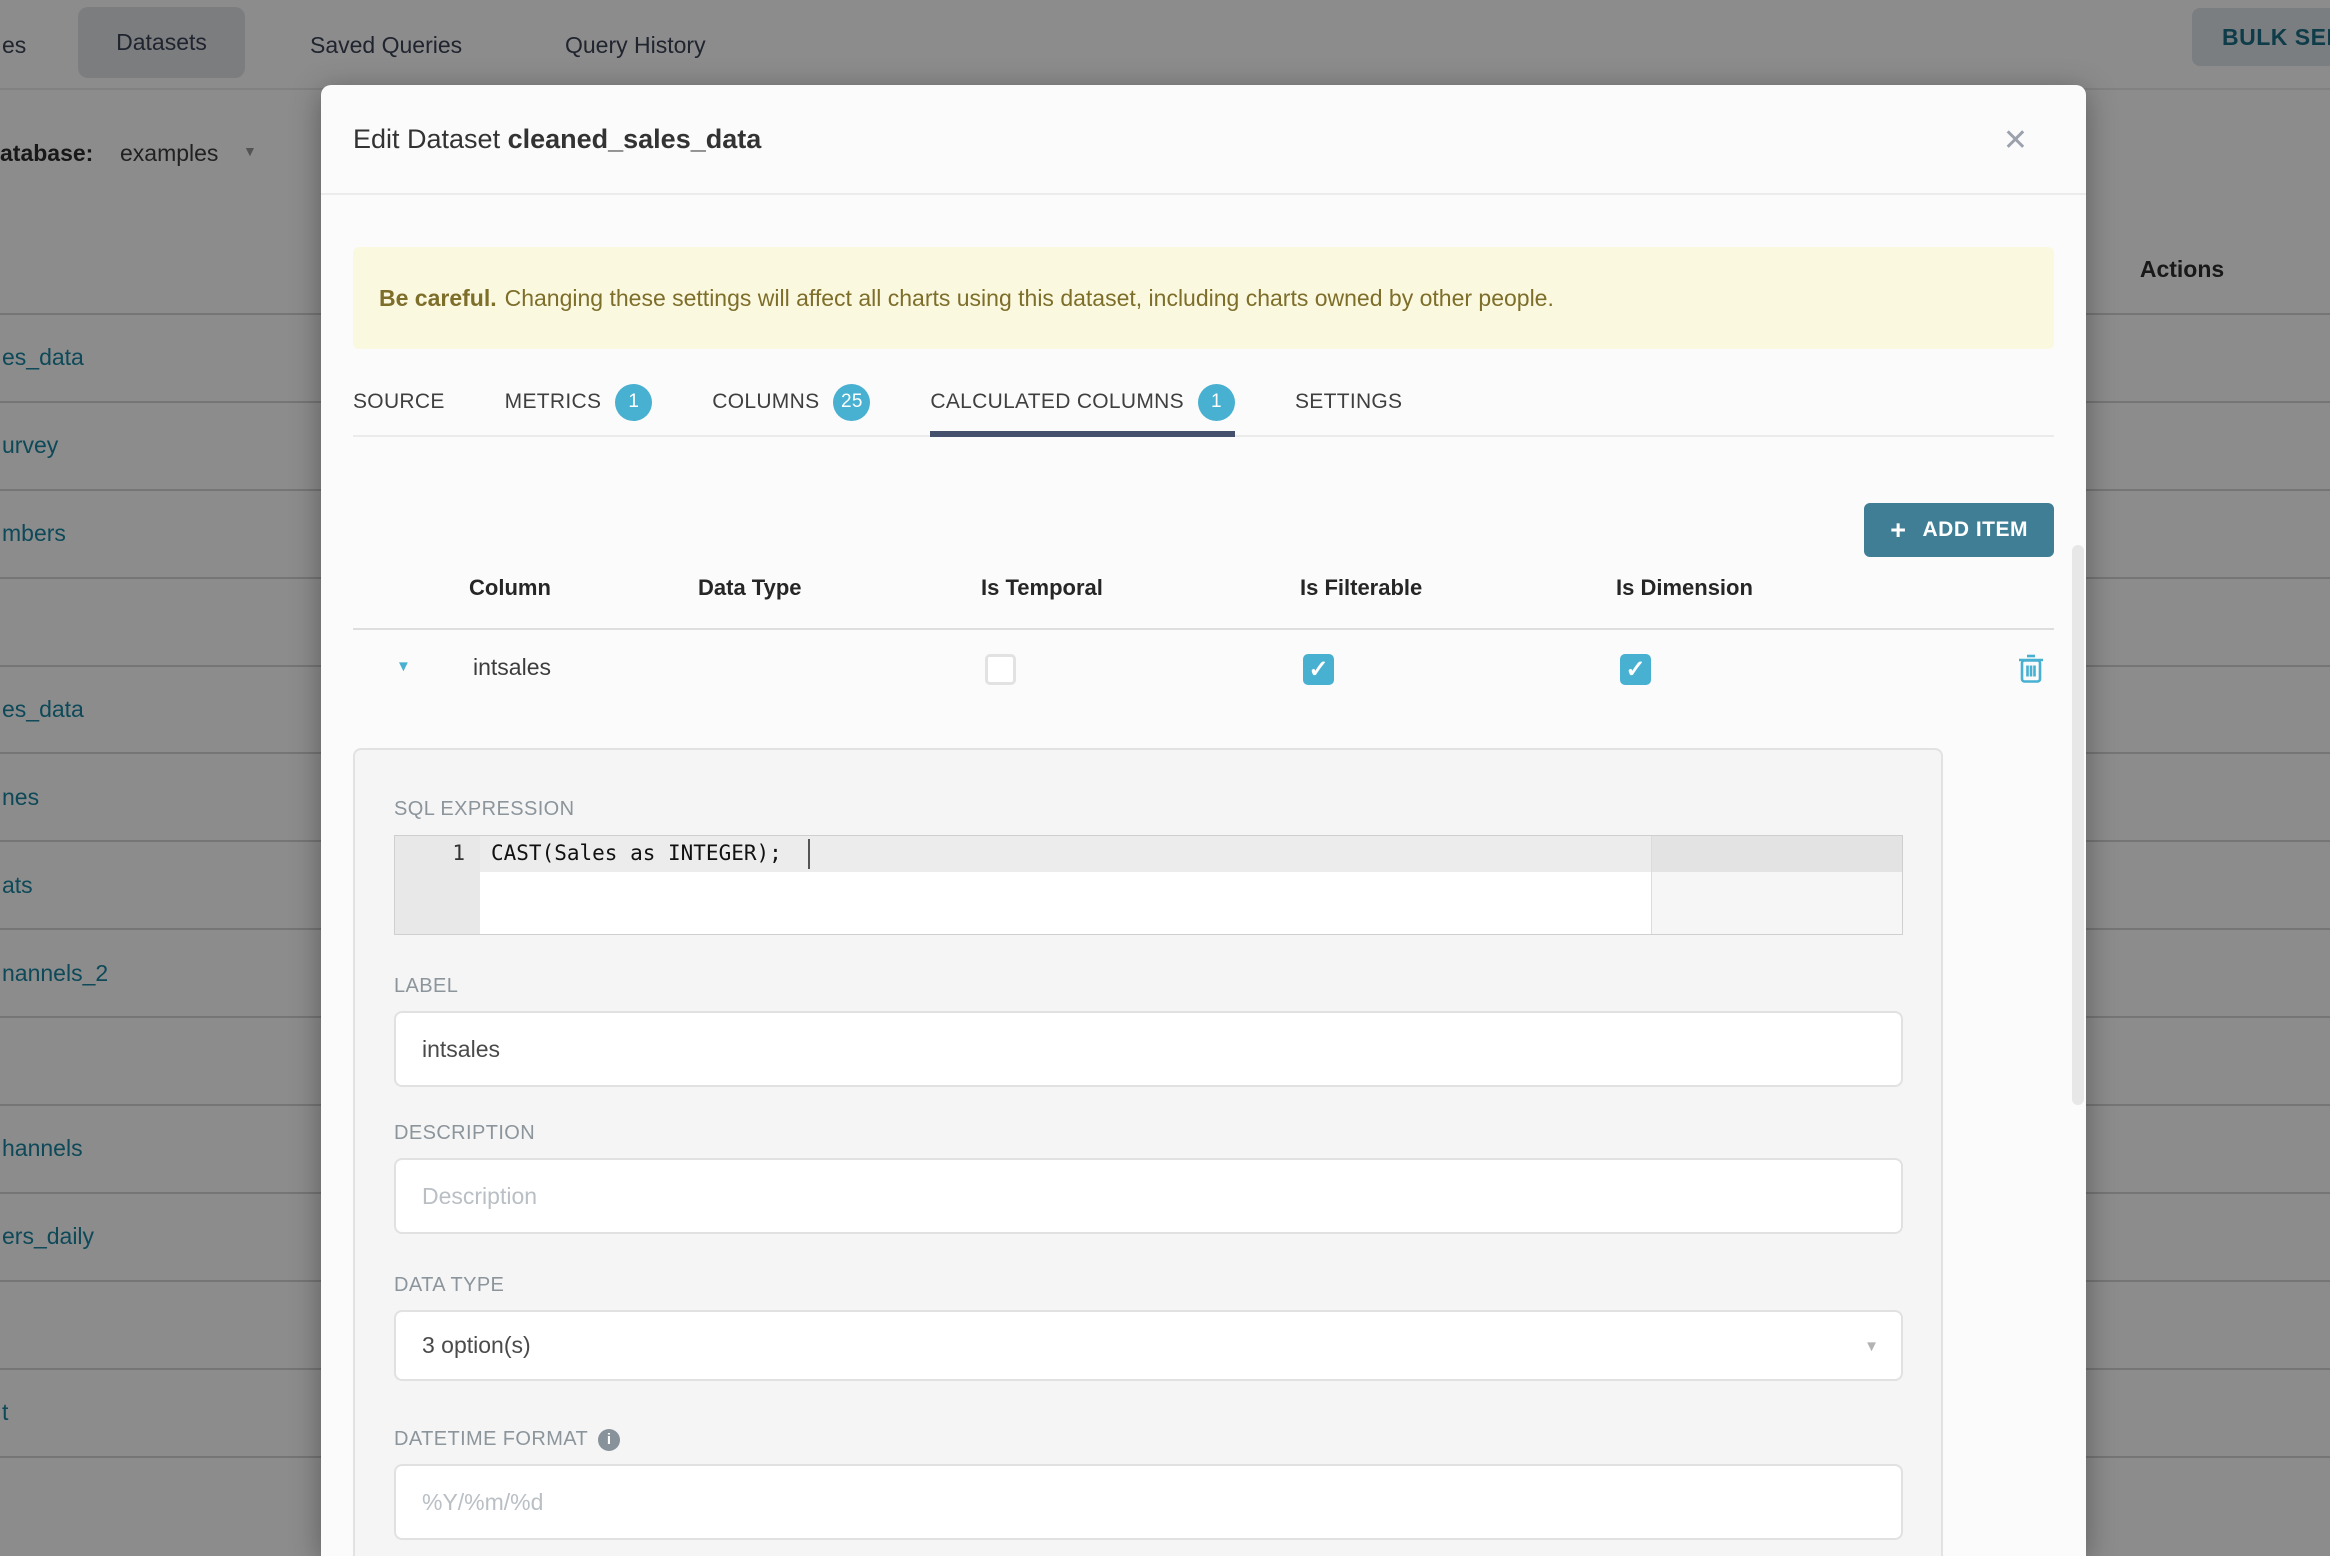  I want to click on close-icon: ✕, so click(2015, 140).